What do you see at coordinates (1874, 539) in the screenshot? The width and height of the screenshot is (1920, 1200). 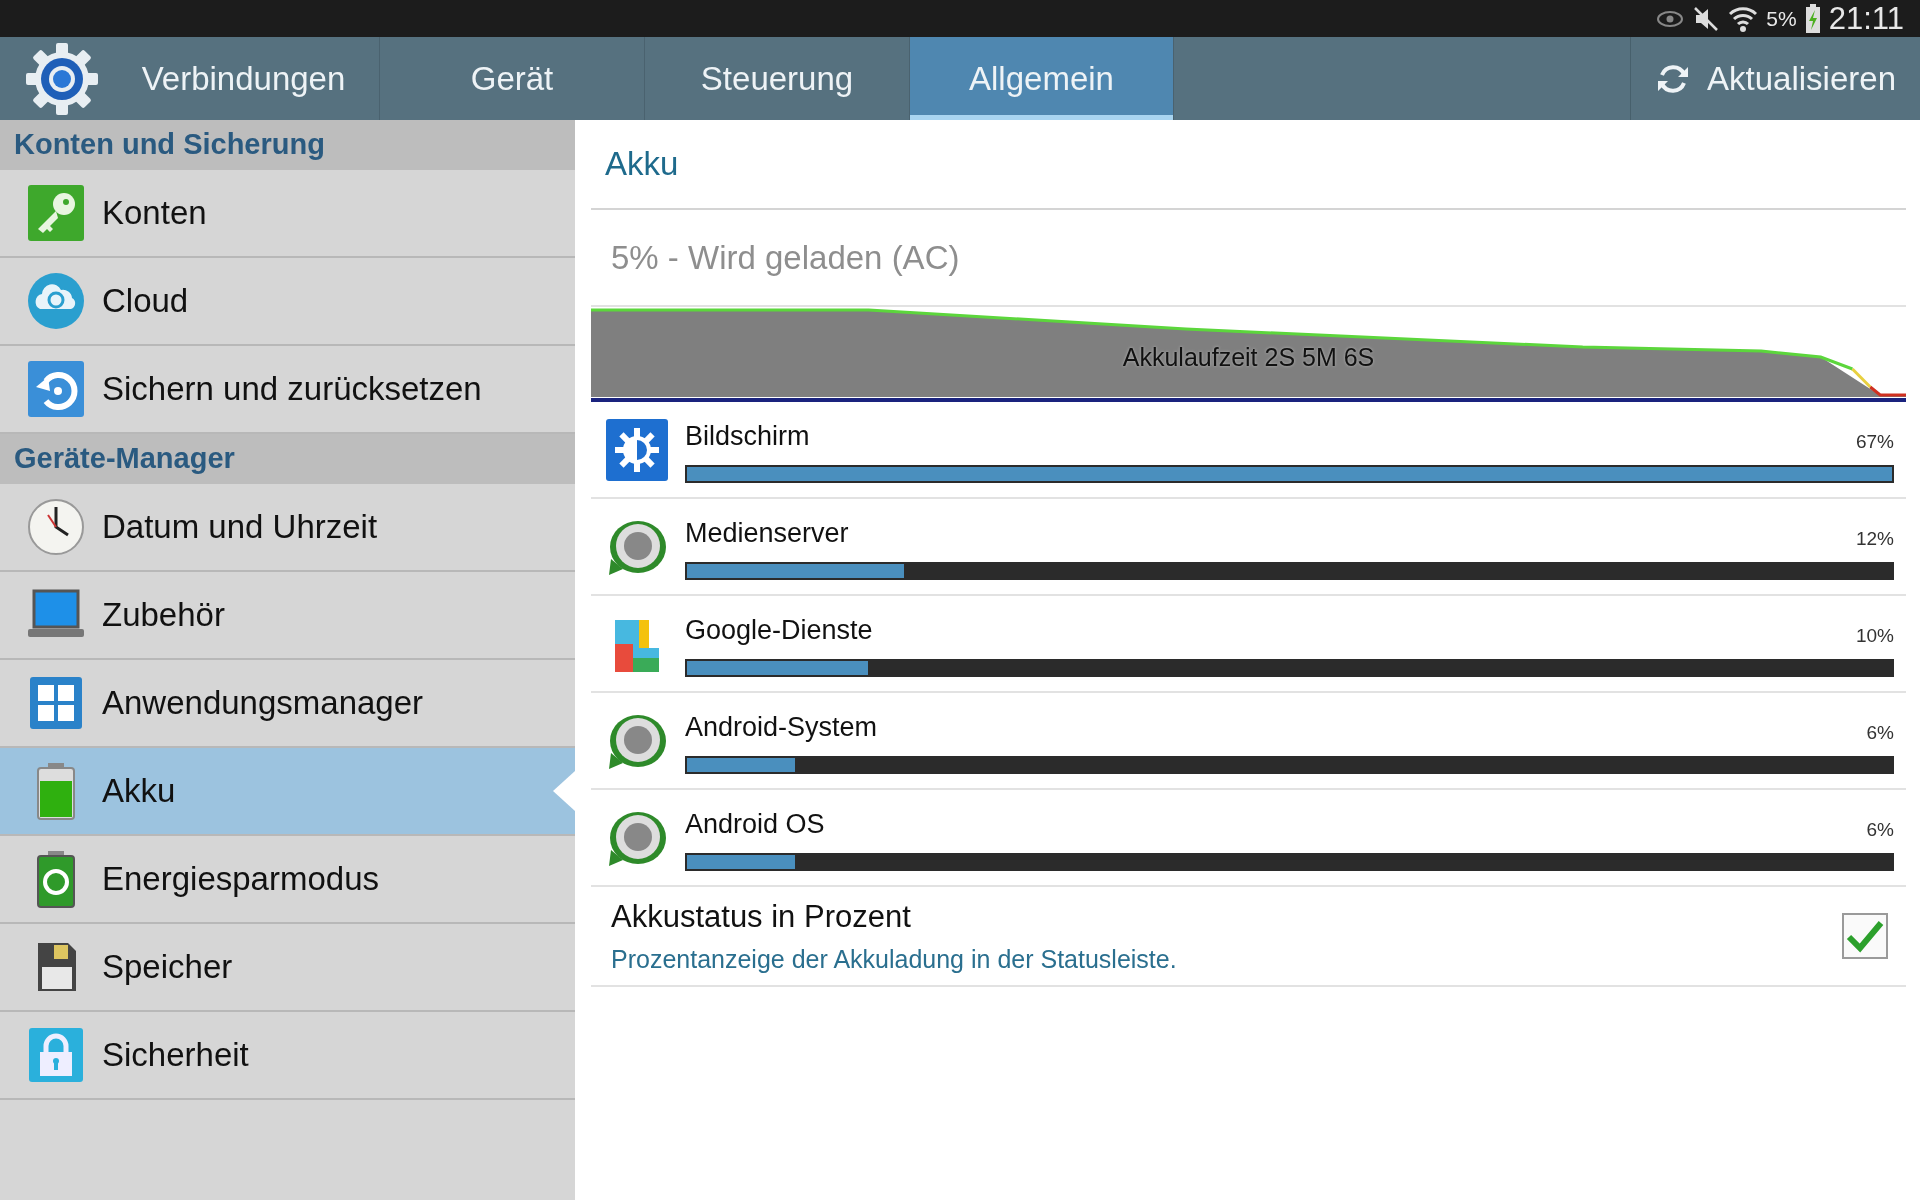 I see `usage-percent: 12%` at bounding box center [1874, 539].